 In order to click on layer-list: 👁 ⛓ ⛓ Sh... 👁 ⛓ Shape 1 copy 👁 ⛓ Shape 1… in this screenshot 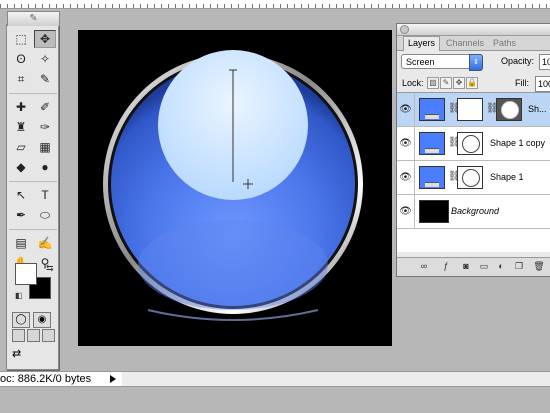, I will do `click(473, 172)`.